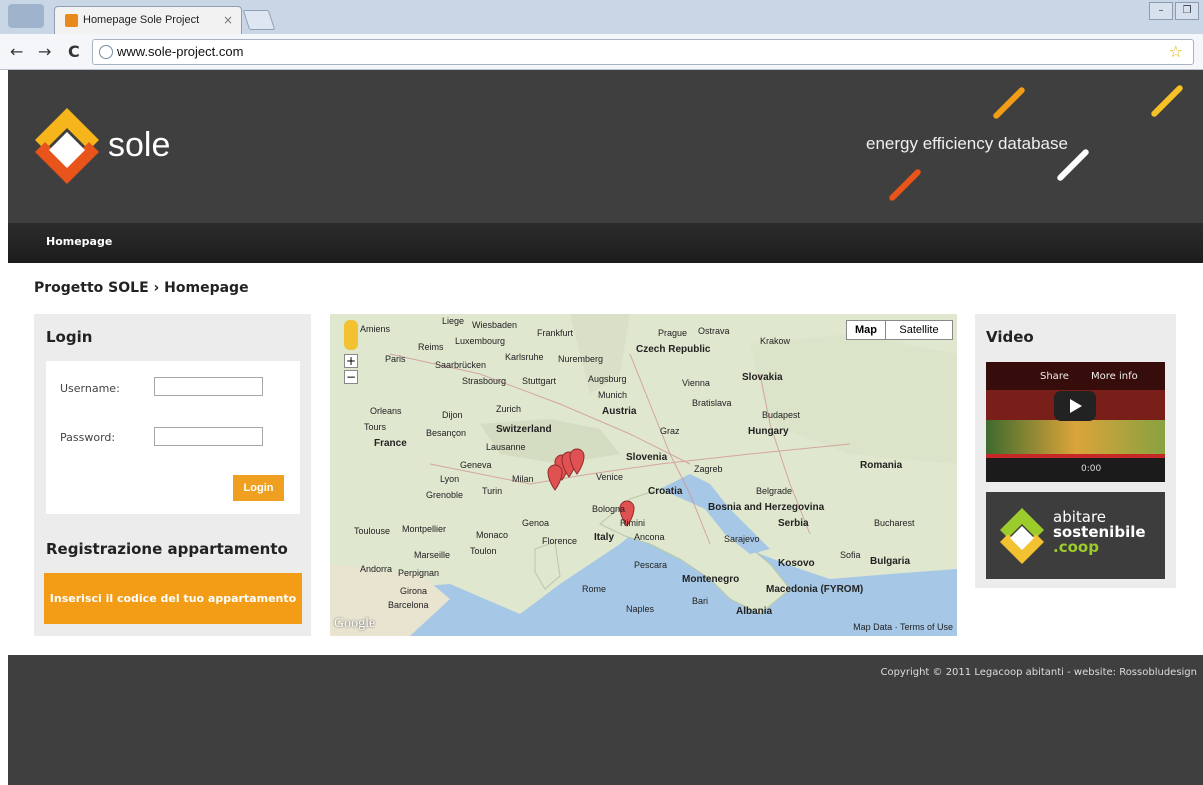 This screenshot has width=1203, height=785. What do you see at coordinates (754, 611) in the screenshot?
I see `map-label: Albania` at bounding box center [754, 611].